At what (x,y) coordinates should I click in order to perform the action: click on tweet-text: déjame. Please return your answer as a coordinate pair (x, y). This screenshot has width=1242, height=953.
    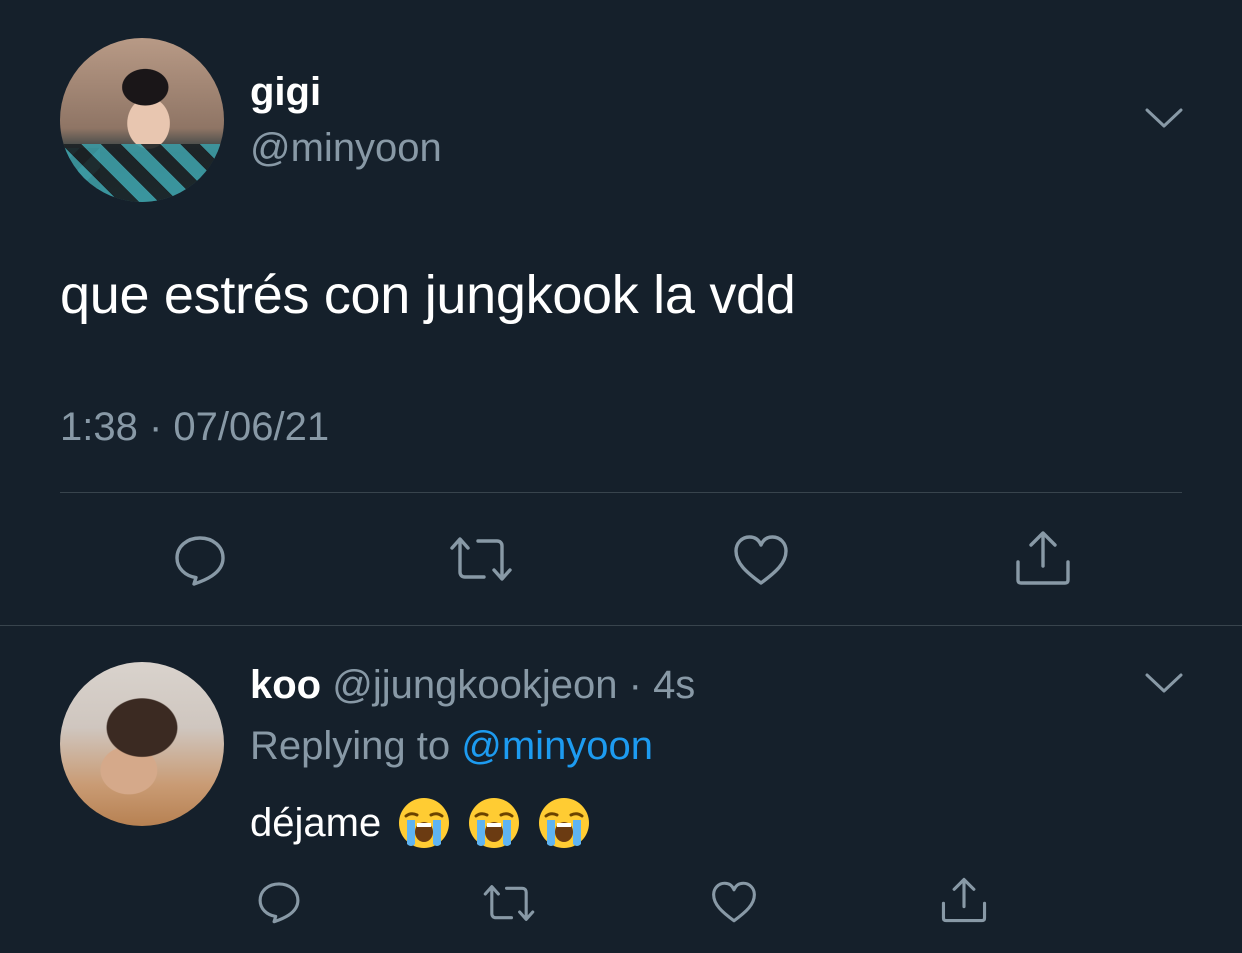
    Looking at the image, I should click on (420, 823).